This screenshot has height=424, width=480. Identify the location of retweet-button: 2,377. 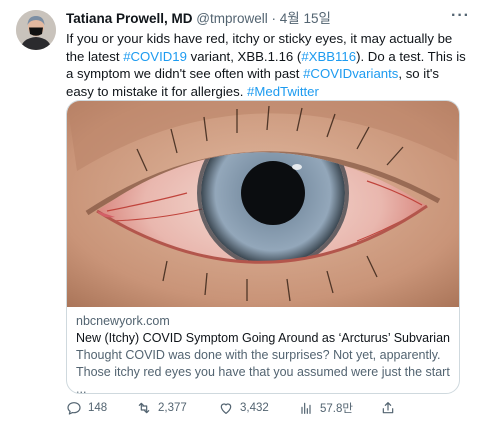
(161, 408).